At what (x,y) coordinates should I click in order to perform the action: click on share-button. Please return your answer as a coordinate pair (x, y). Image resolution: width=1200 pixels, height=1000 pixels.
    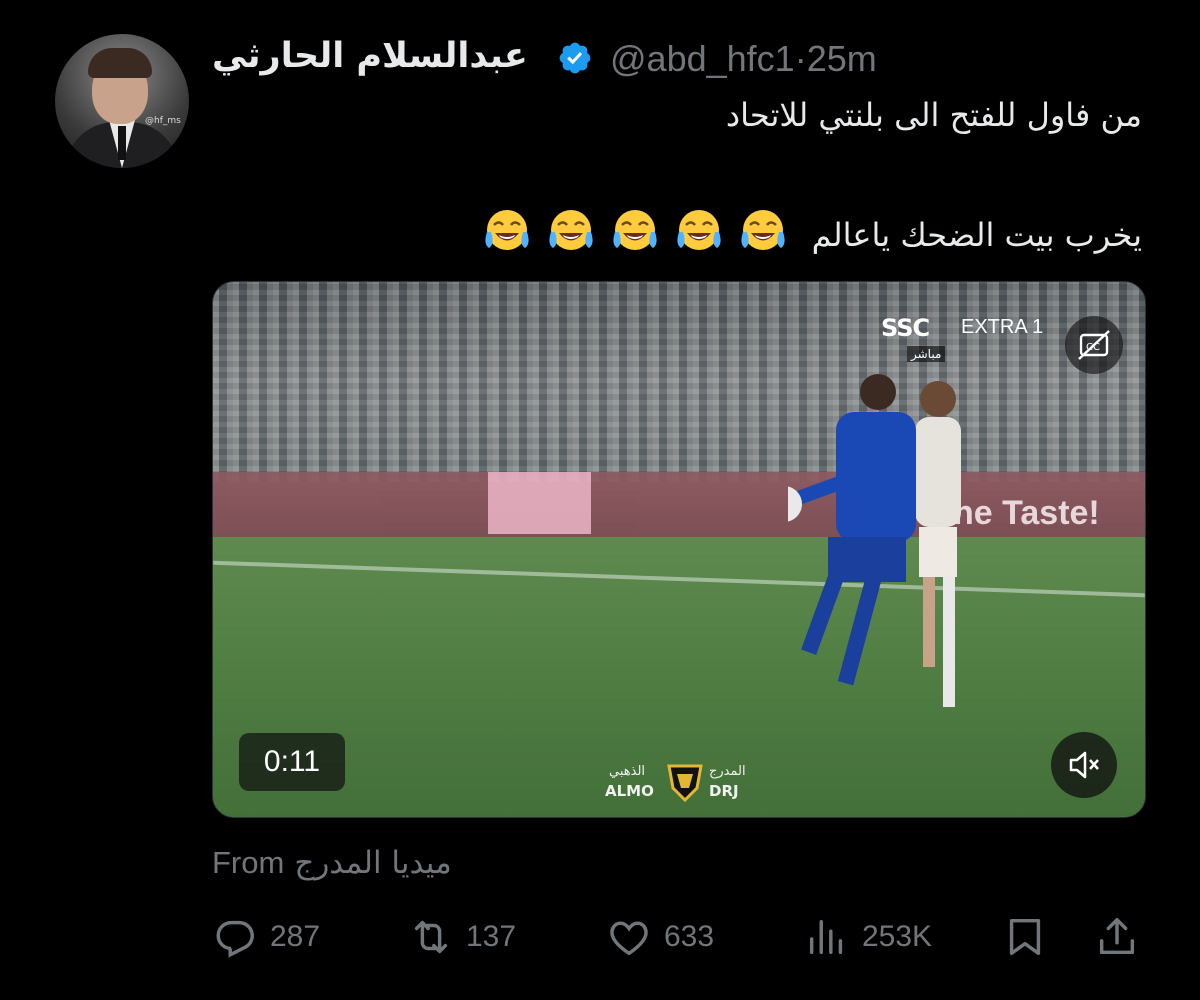
    Looking at the image, I should click on (1123, 937).